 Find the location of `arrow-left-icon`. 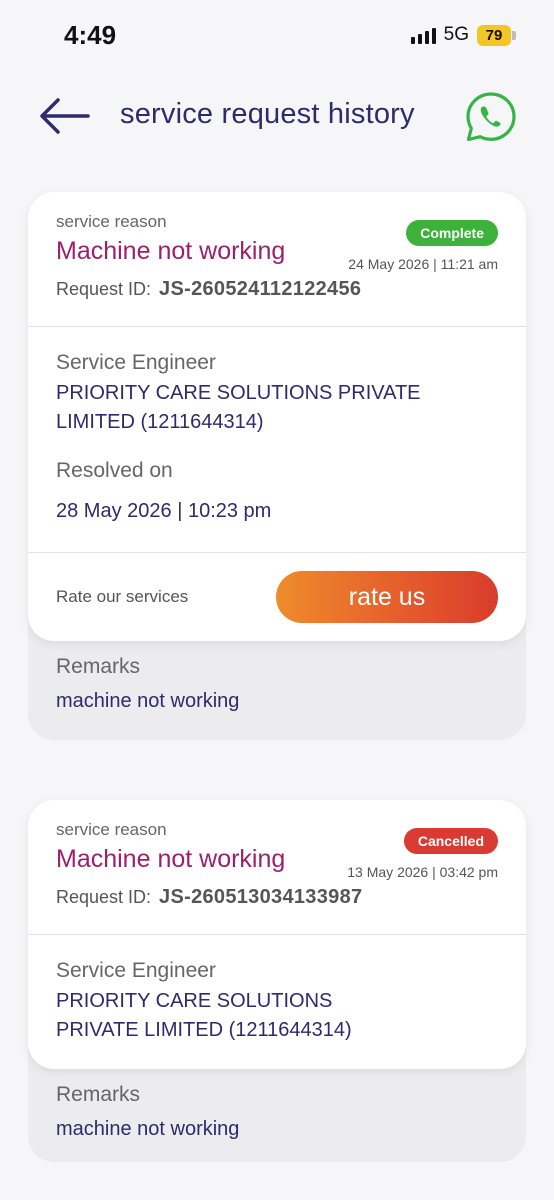

arrow-left-icon is located at coordinates (65, 116).